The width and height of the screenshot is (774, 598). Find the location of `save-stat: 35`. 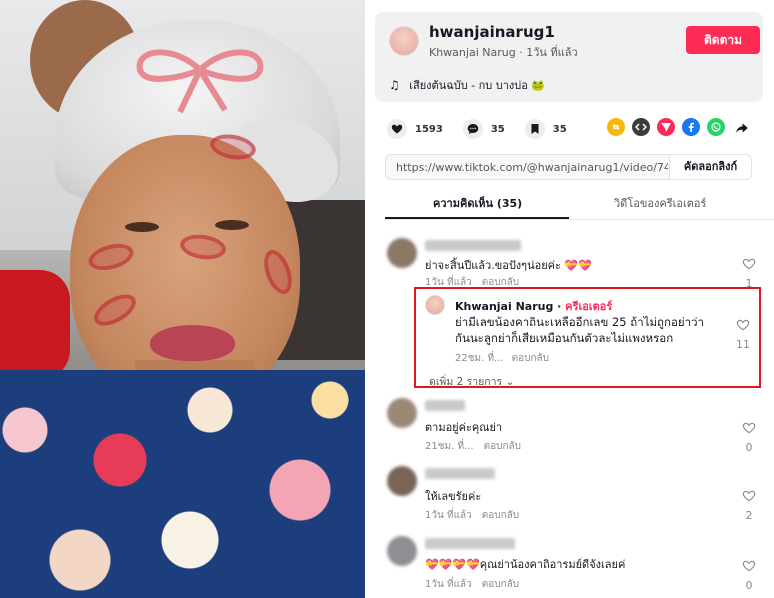

save-stat: 35 is located at coordinates (545, 129).